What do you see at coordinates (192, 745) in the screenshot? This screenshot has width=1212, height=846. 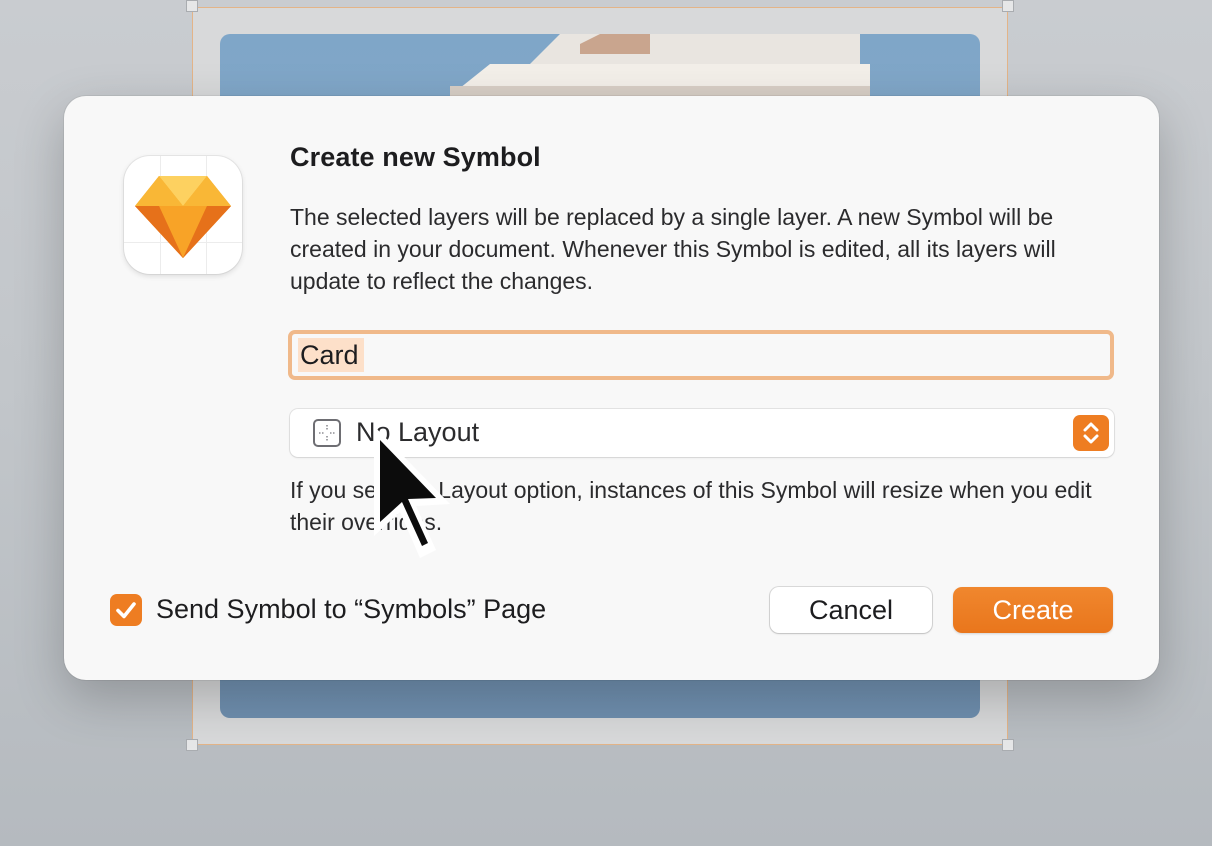 I see `resize-handle-bottom-left` at bounding box center [192, 745].